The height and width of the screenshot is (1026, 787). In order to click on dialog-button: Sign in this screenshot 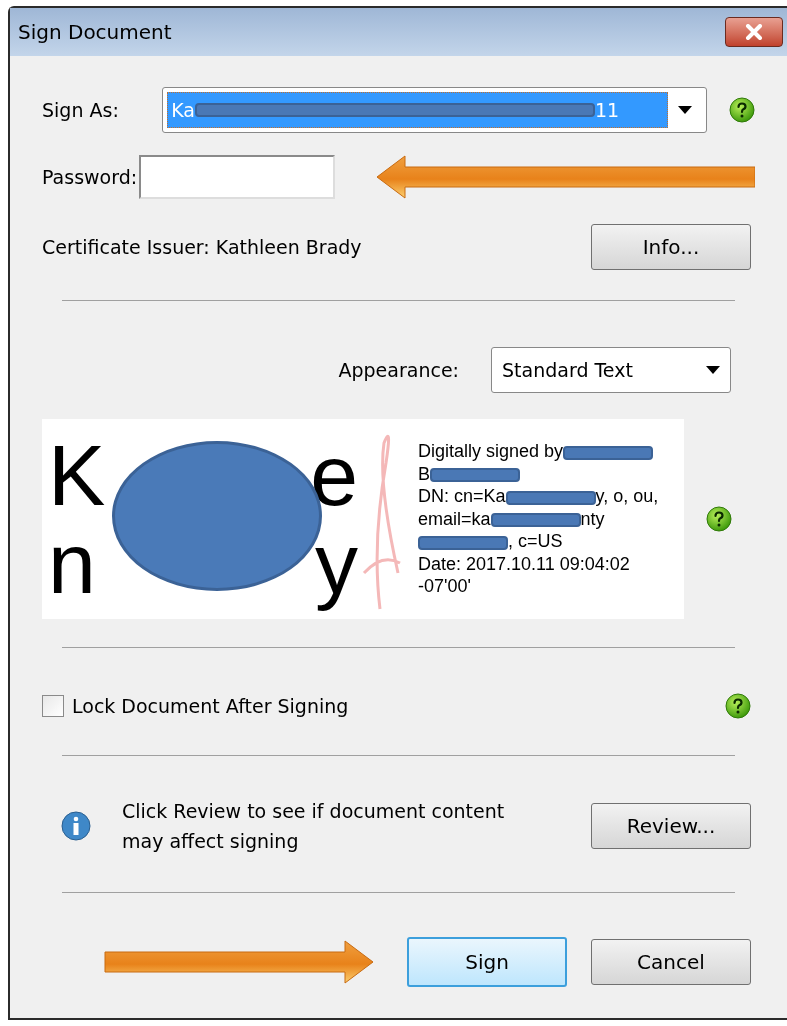, I will do `click(487, 961)`.